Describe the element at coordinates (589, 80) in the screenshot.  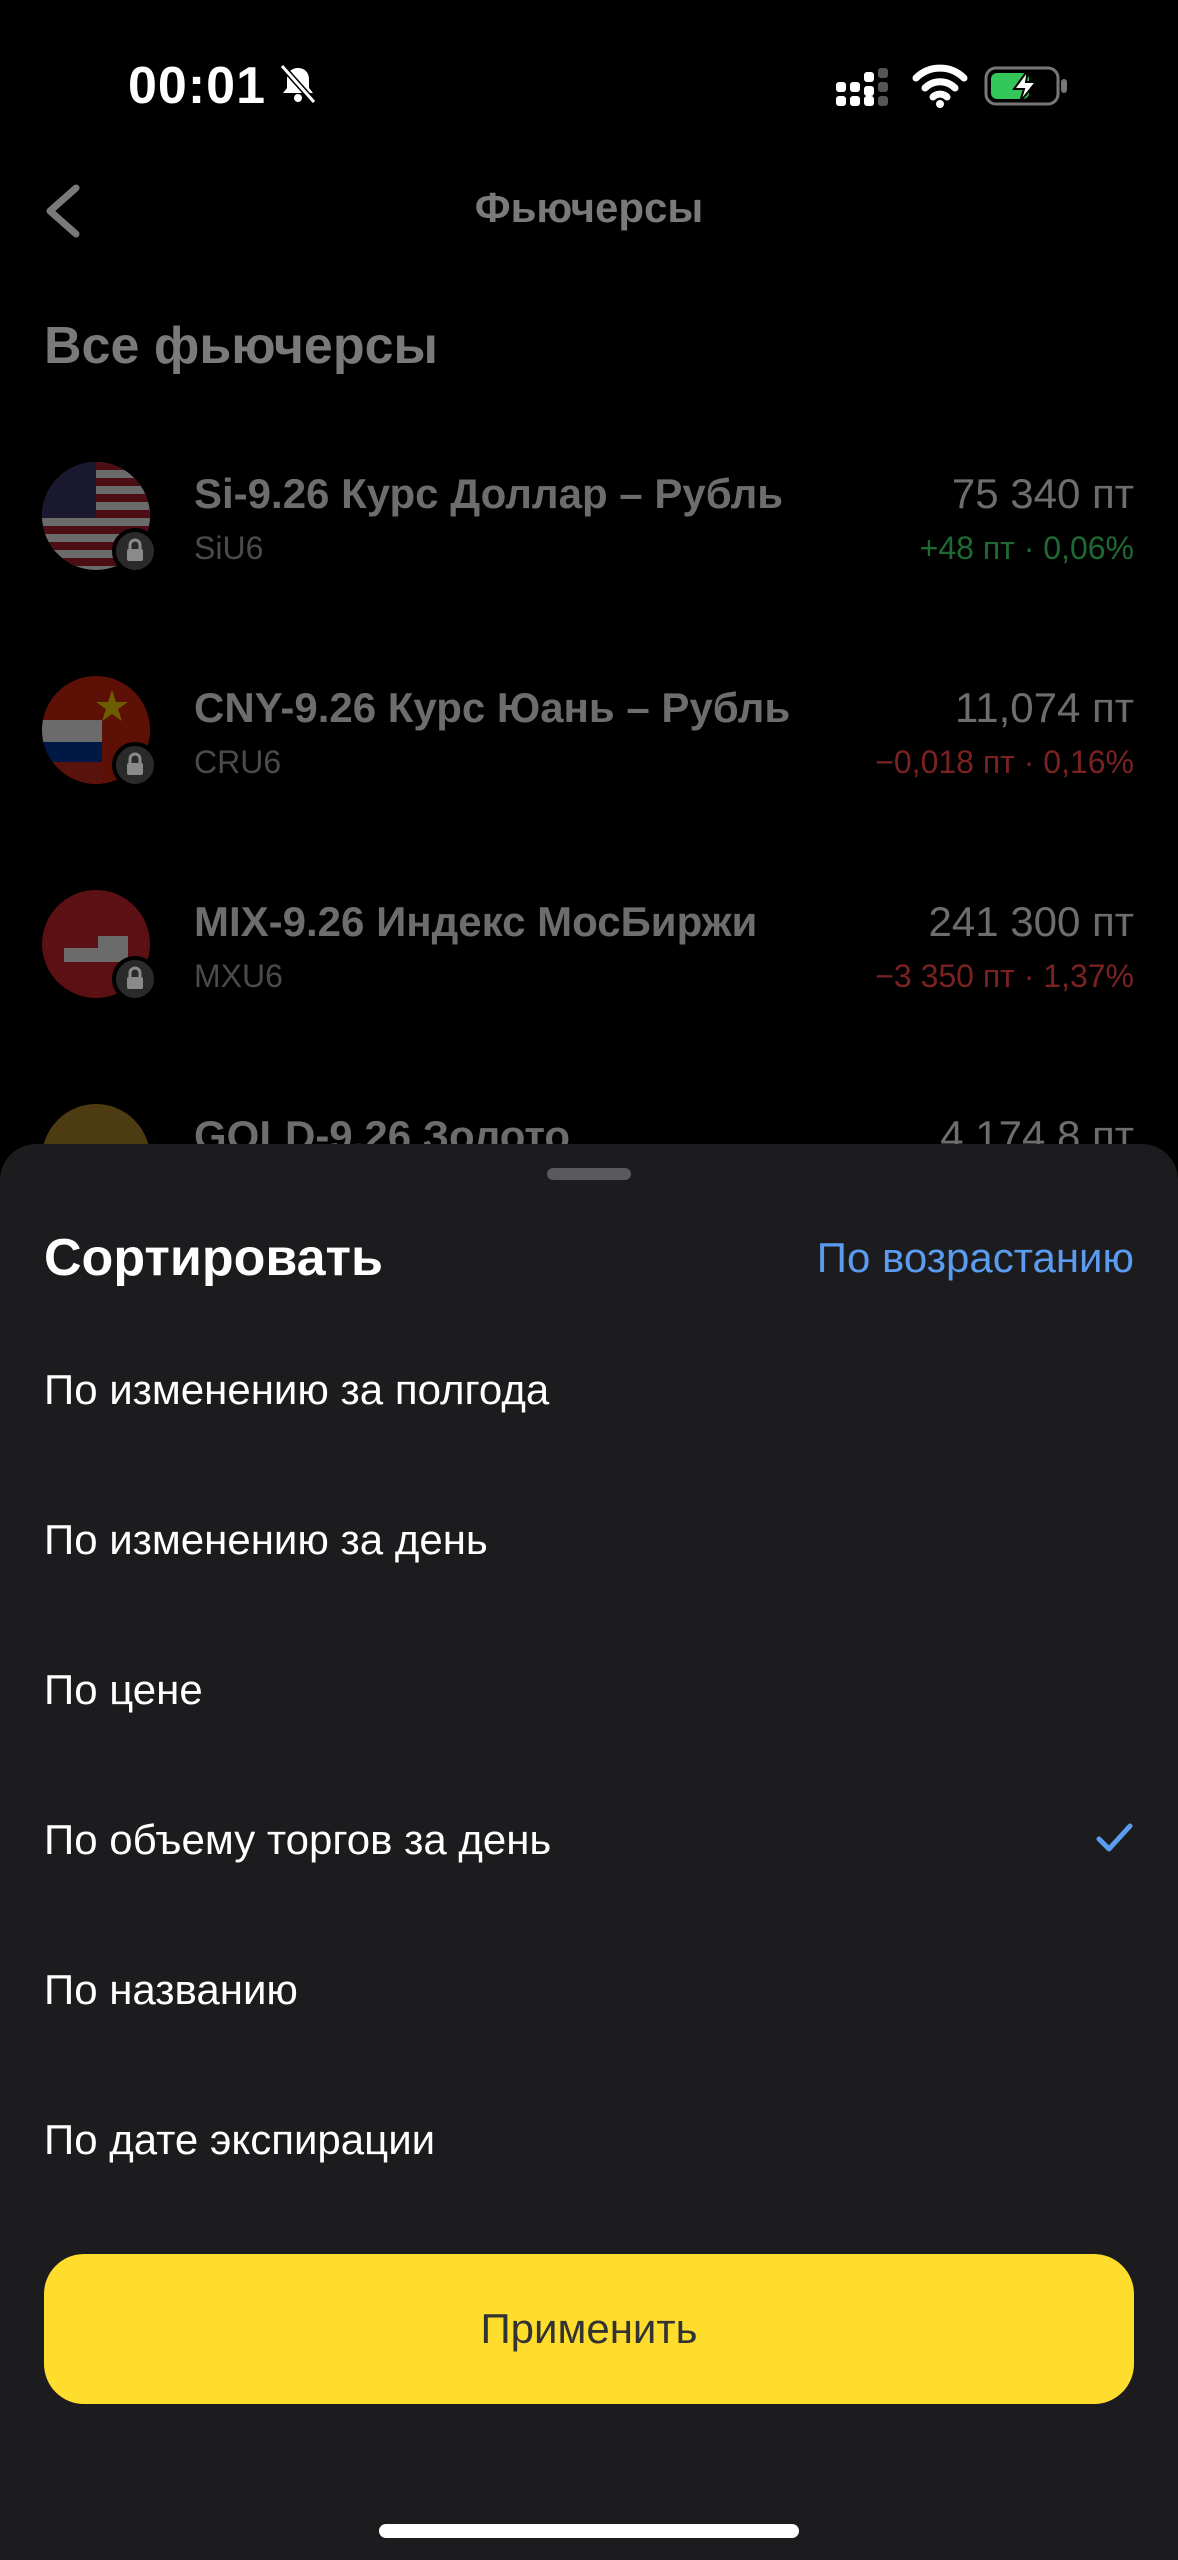
I see `status-bar: 00:01` at that location.